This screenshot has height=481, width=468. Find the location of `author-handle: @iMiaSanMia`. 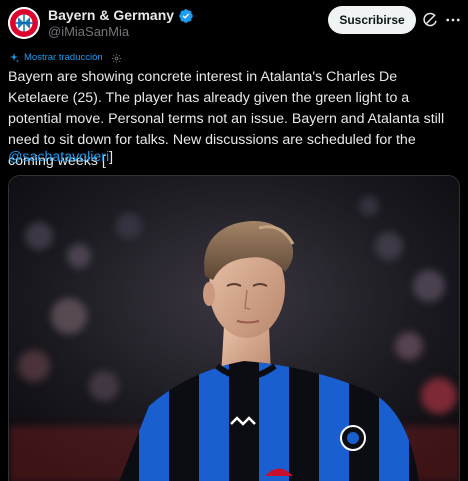

author-handle: @iMiaSanMia is located at coordinates (88, 32).